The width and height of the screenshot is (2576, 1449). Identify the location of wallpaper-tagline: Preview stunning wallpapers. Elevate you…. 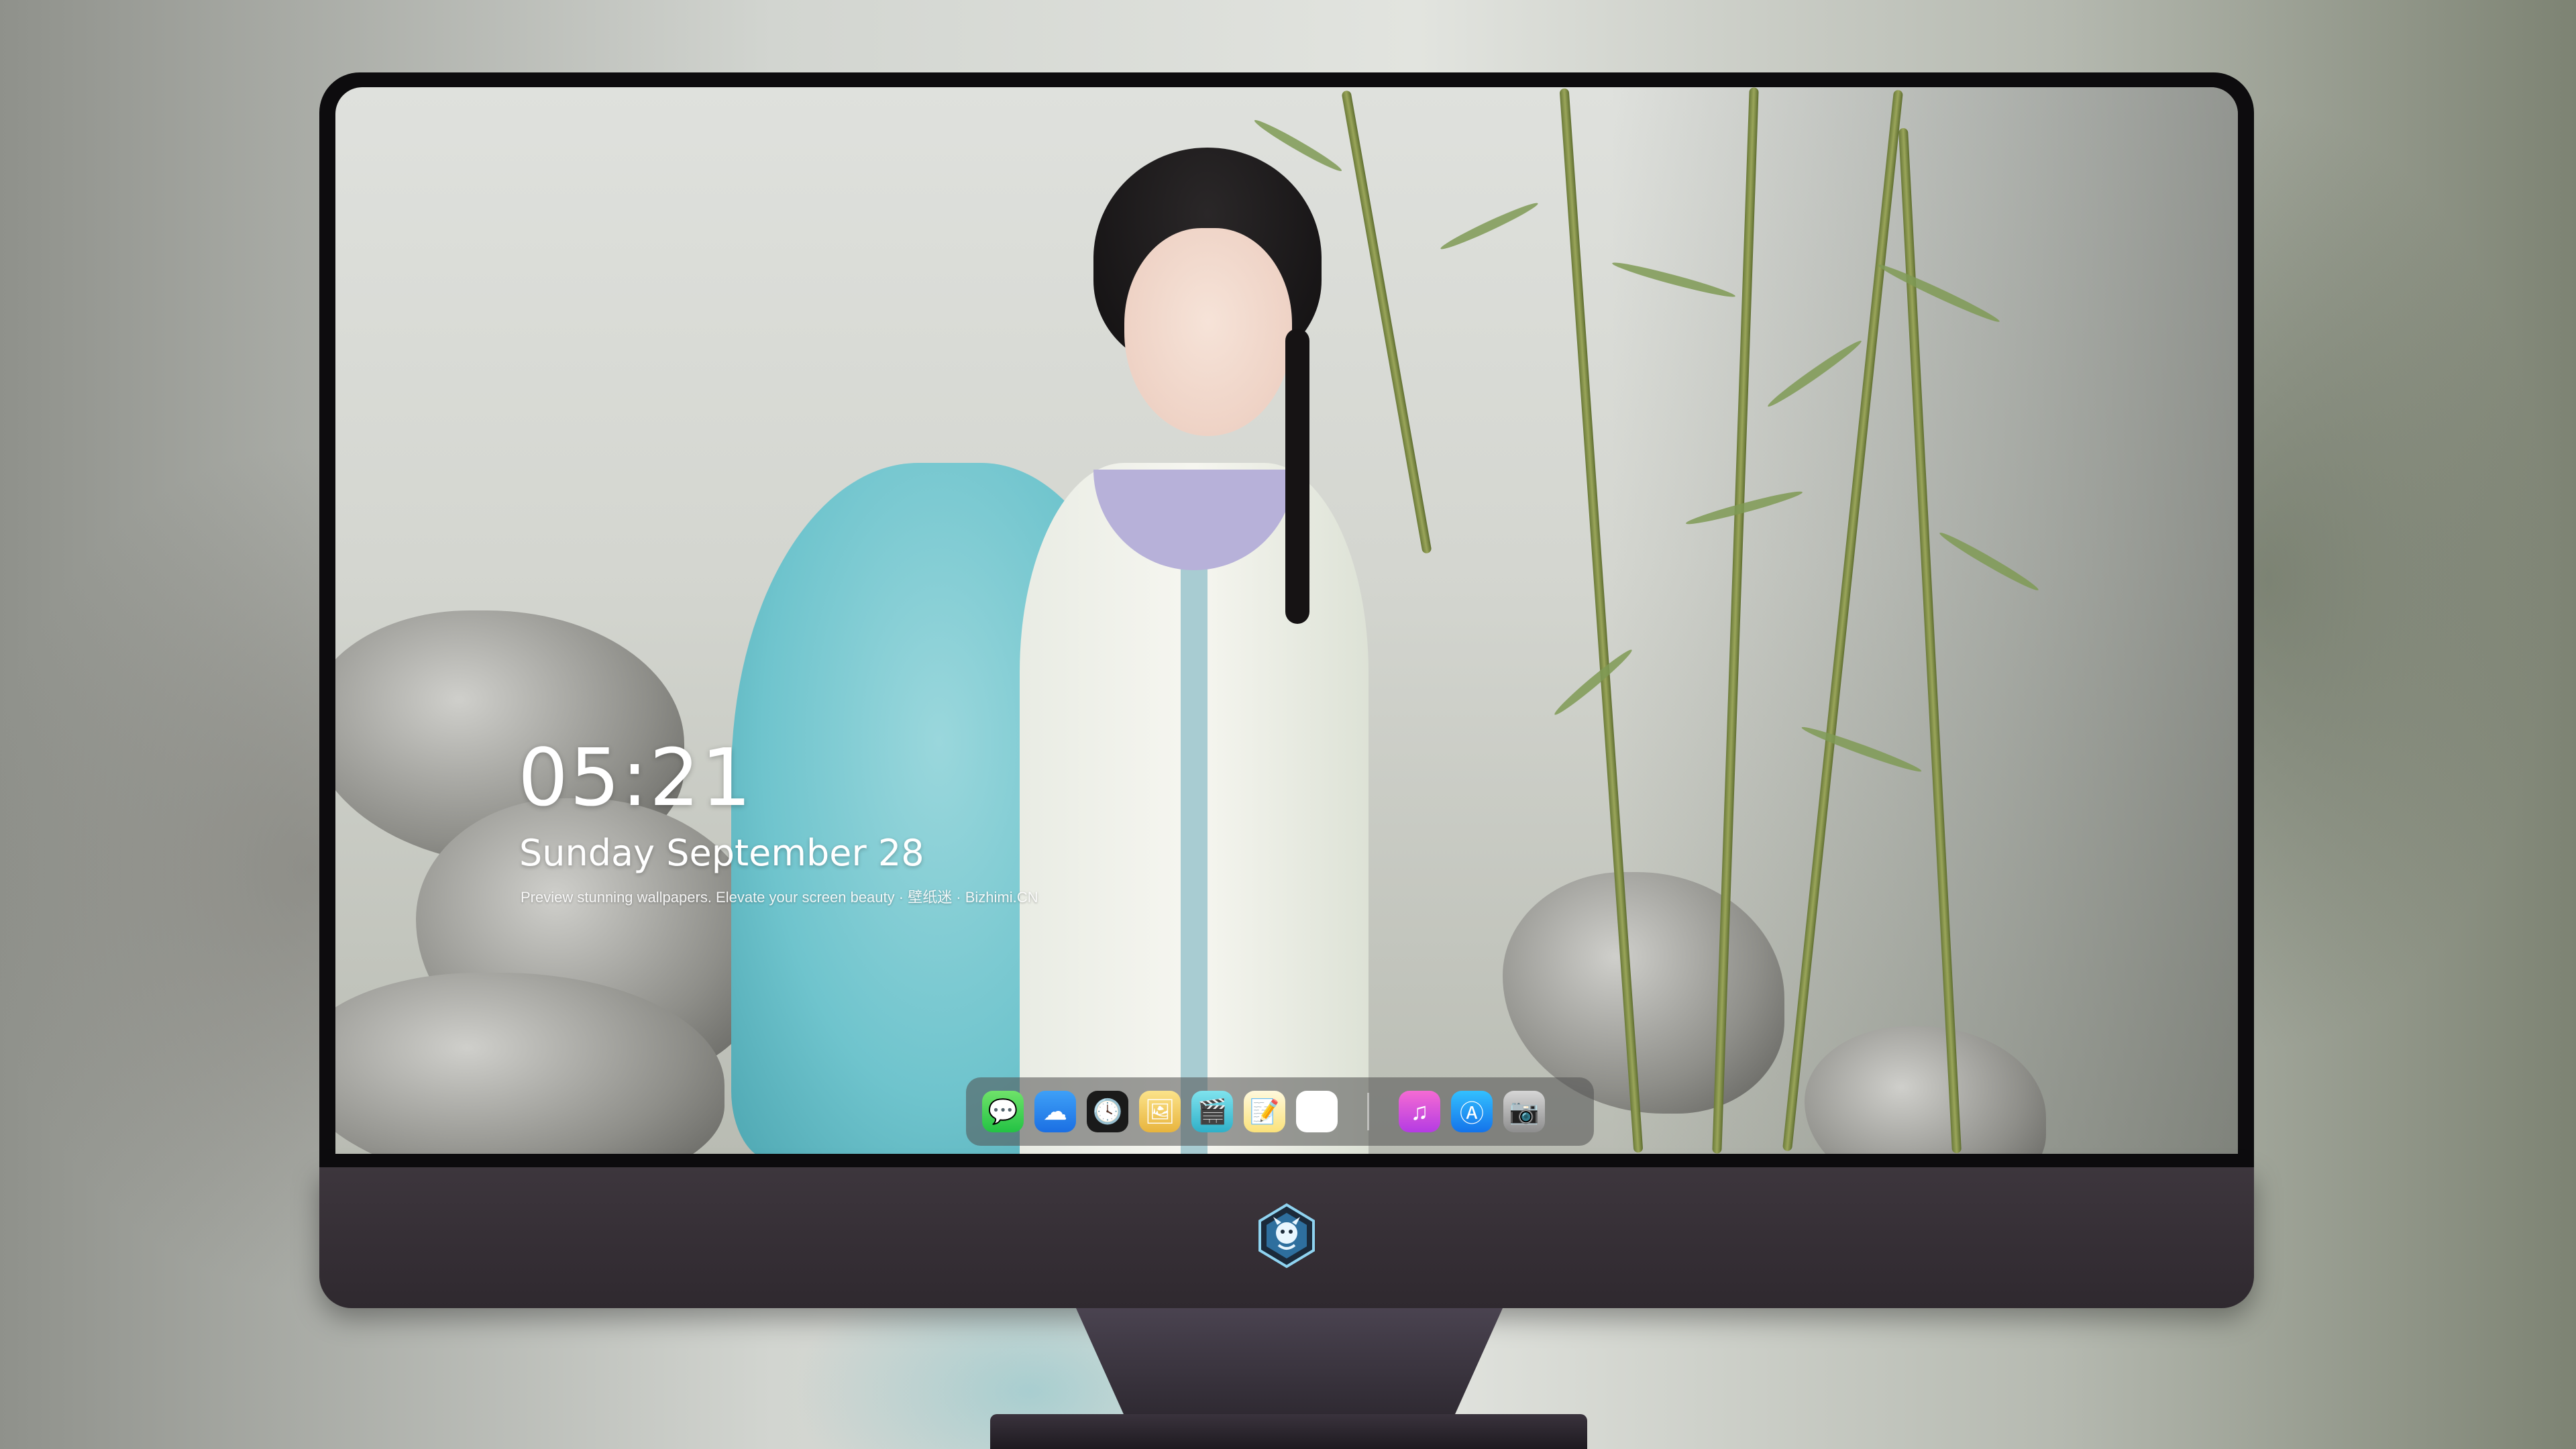
(779, 897).